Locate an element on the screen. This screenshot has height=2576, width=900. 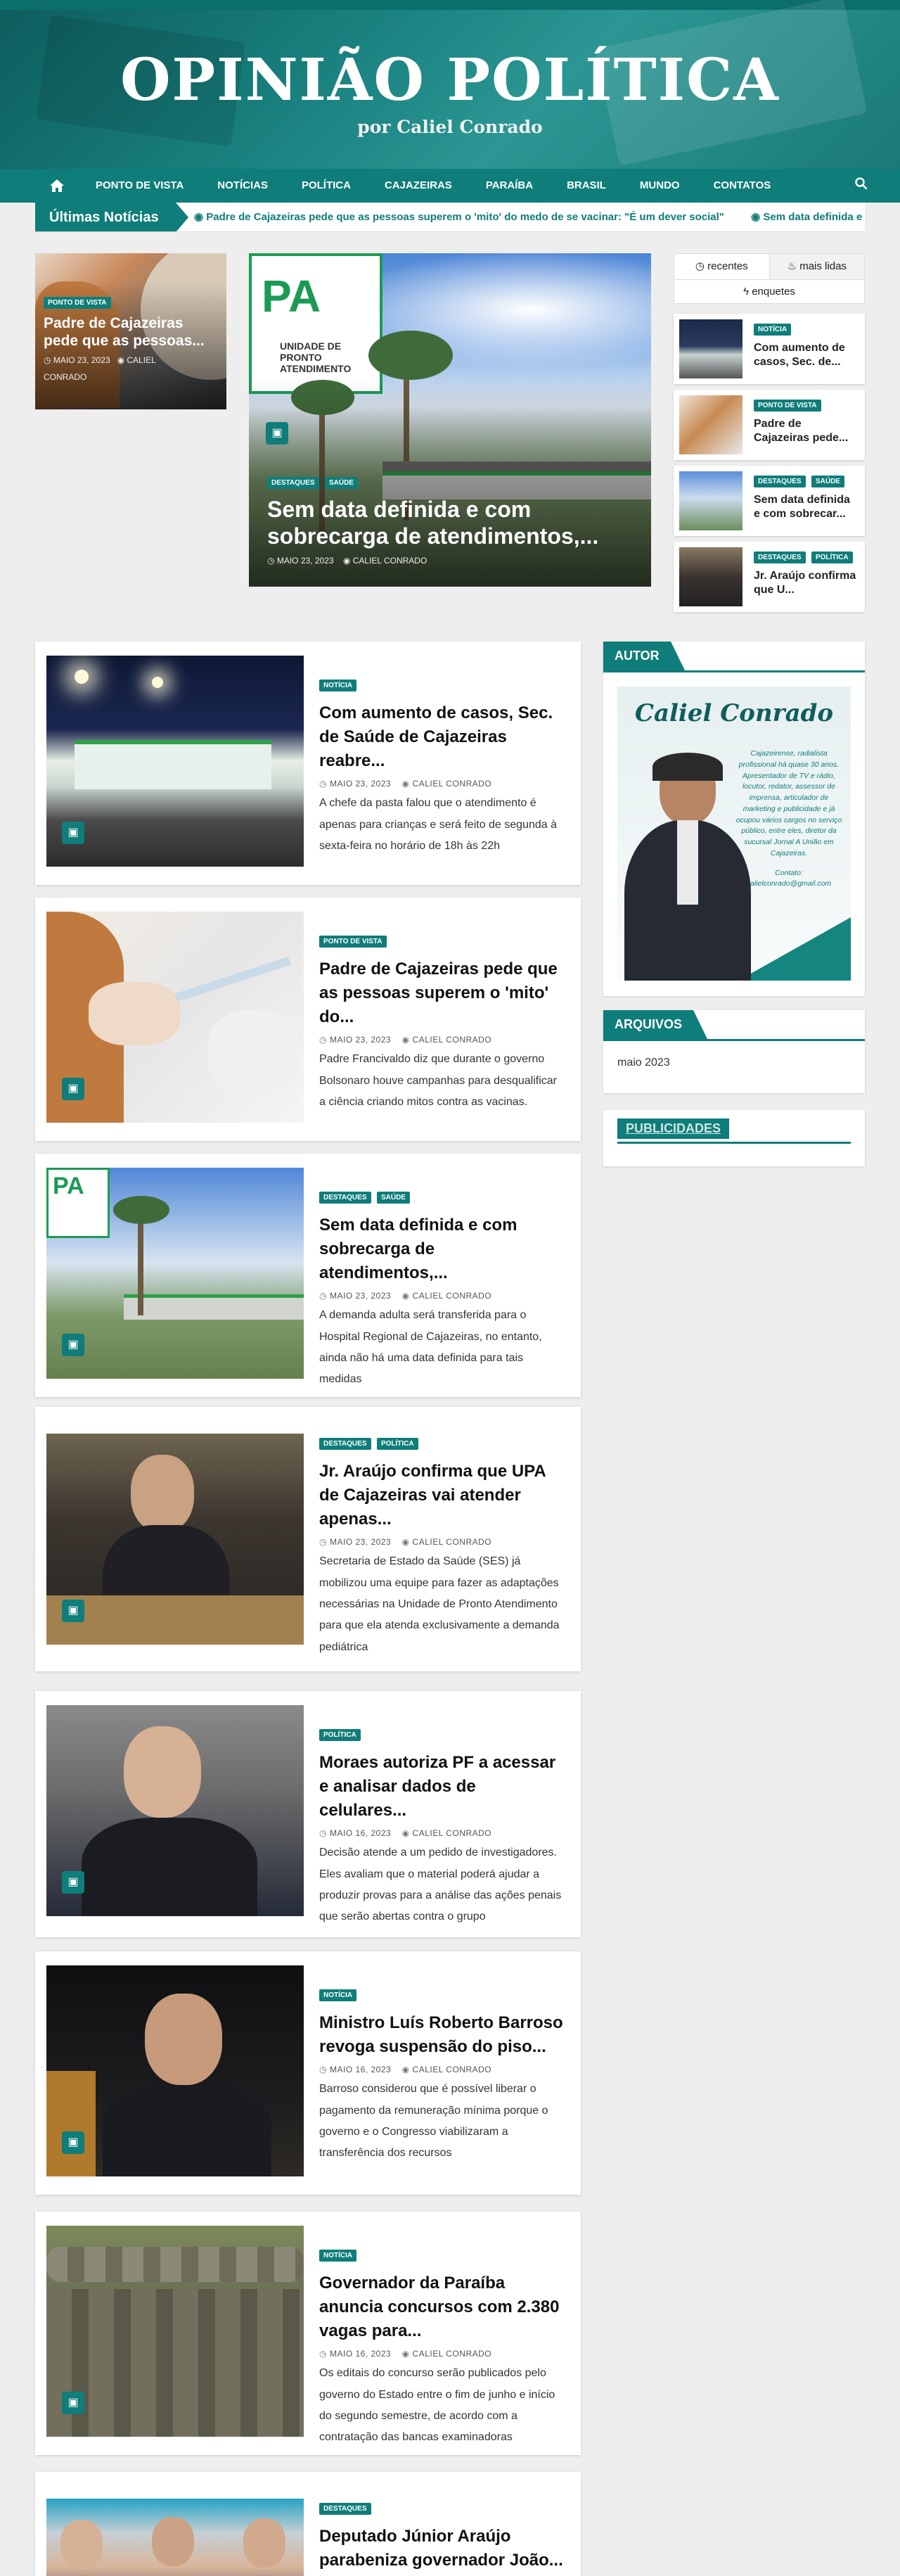
sign-subtext: UNIDADE DE PRONTO ATENDIMENTO is located at coordinates (316, 357).